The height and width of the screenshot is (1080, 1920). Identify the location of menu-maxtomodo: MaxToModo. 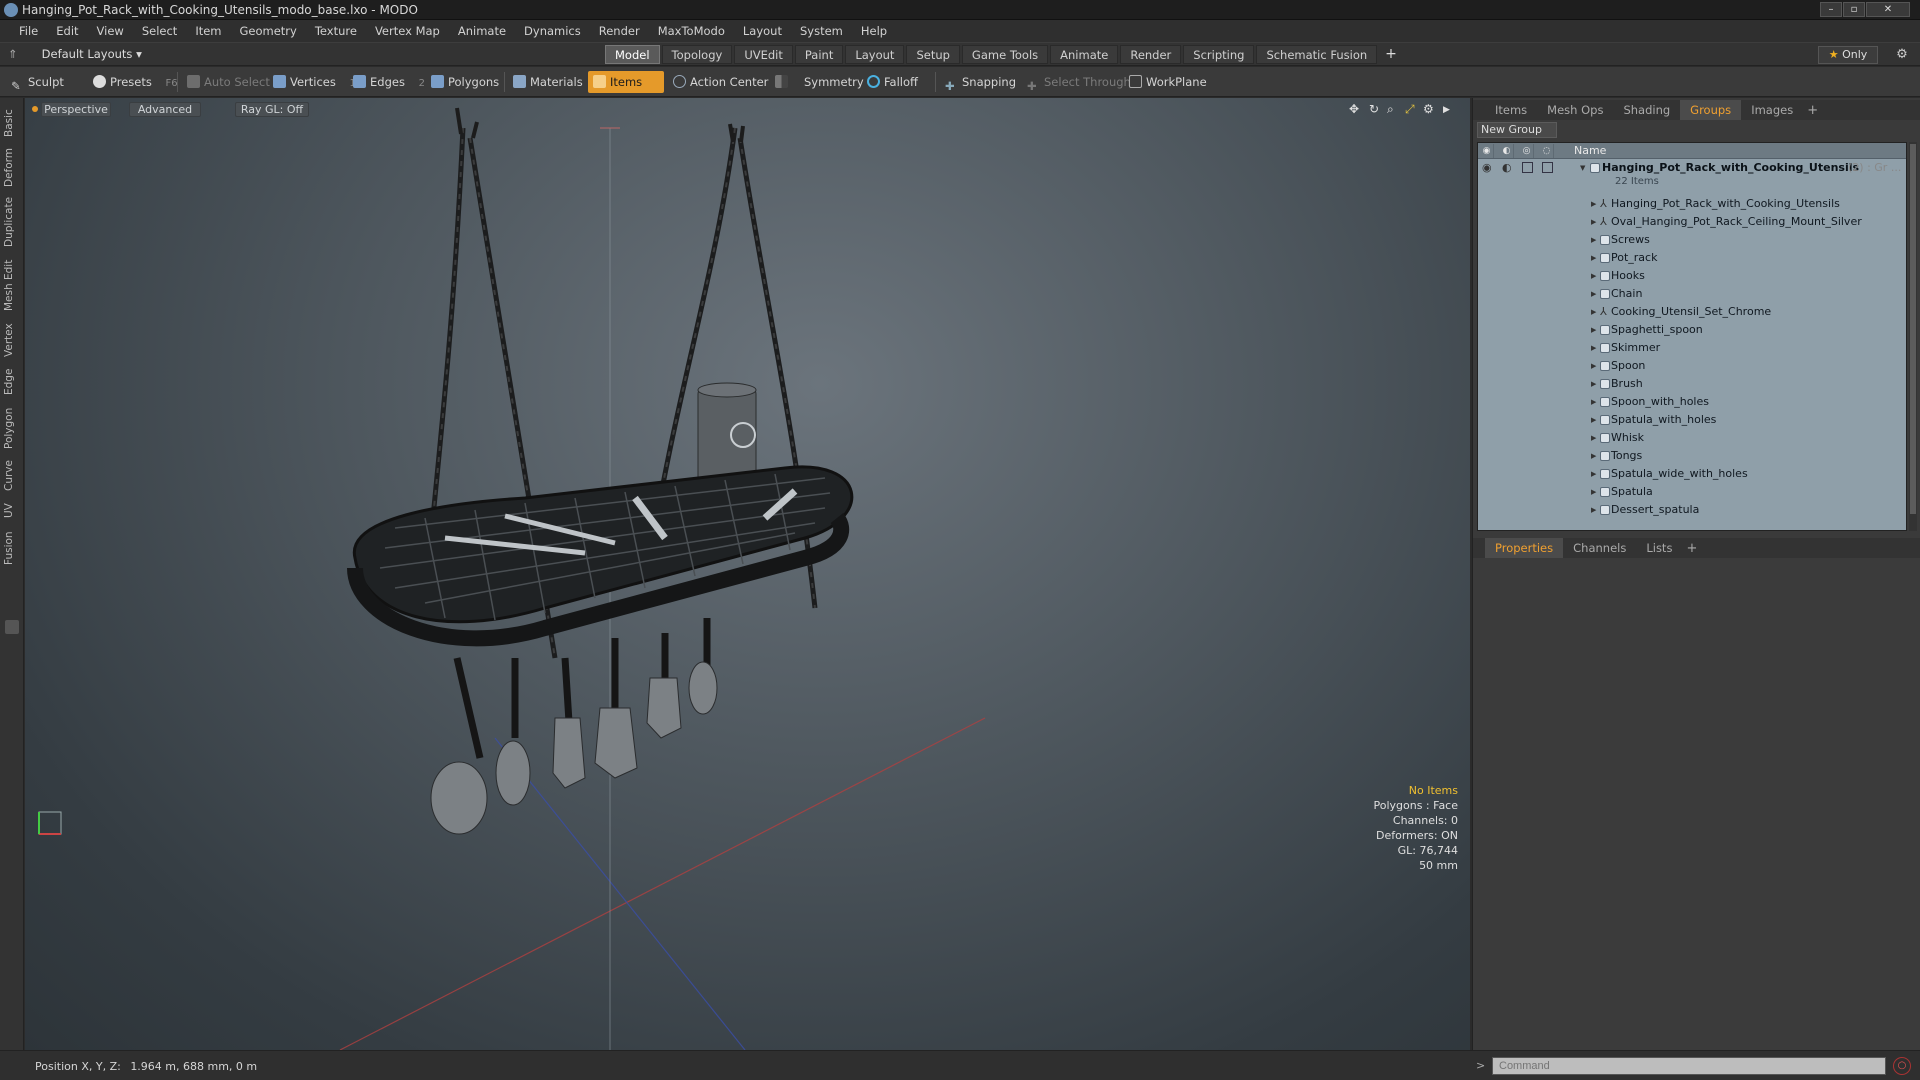
(691, 31).